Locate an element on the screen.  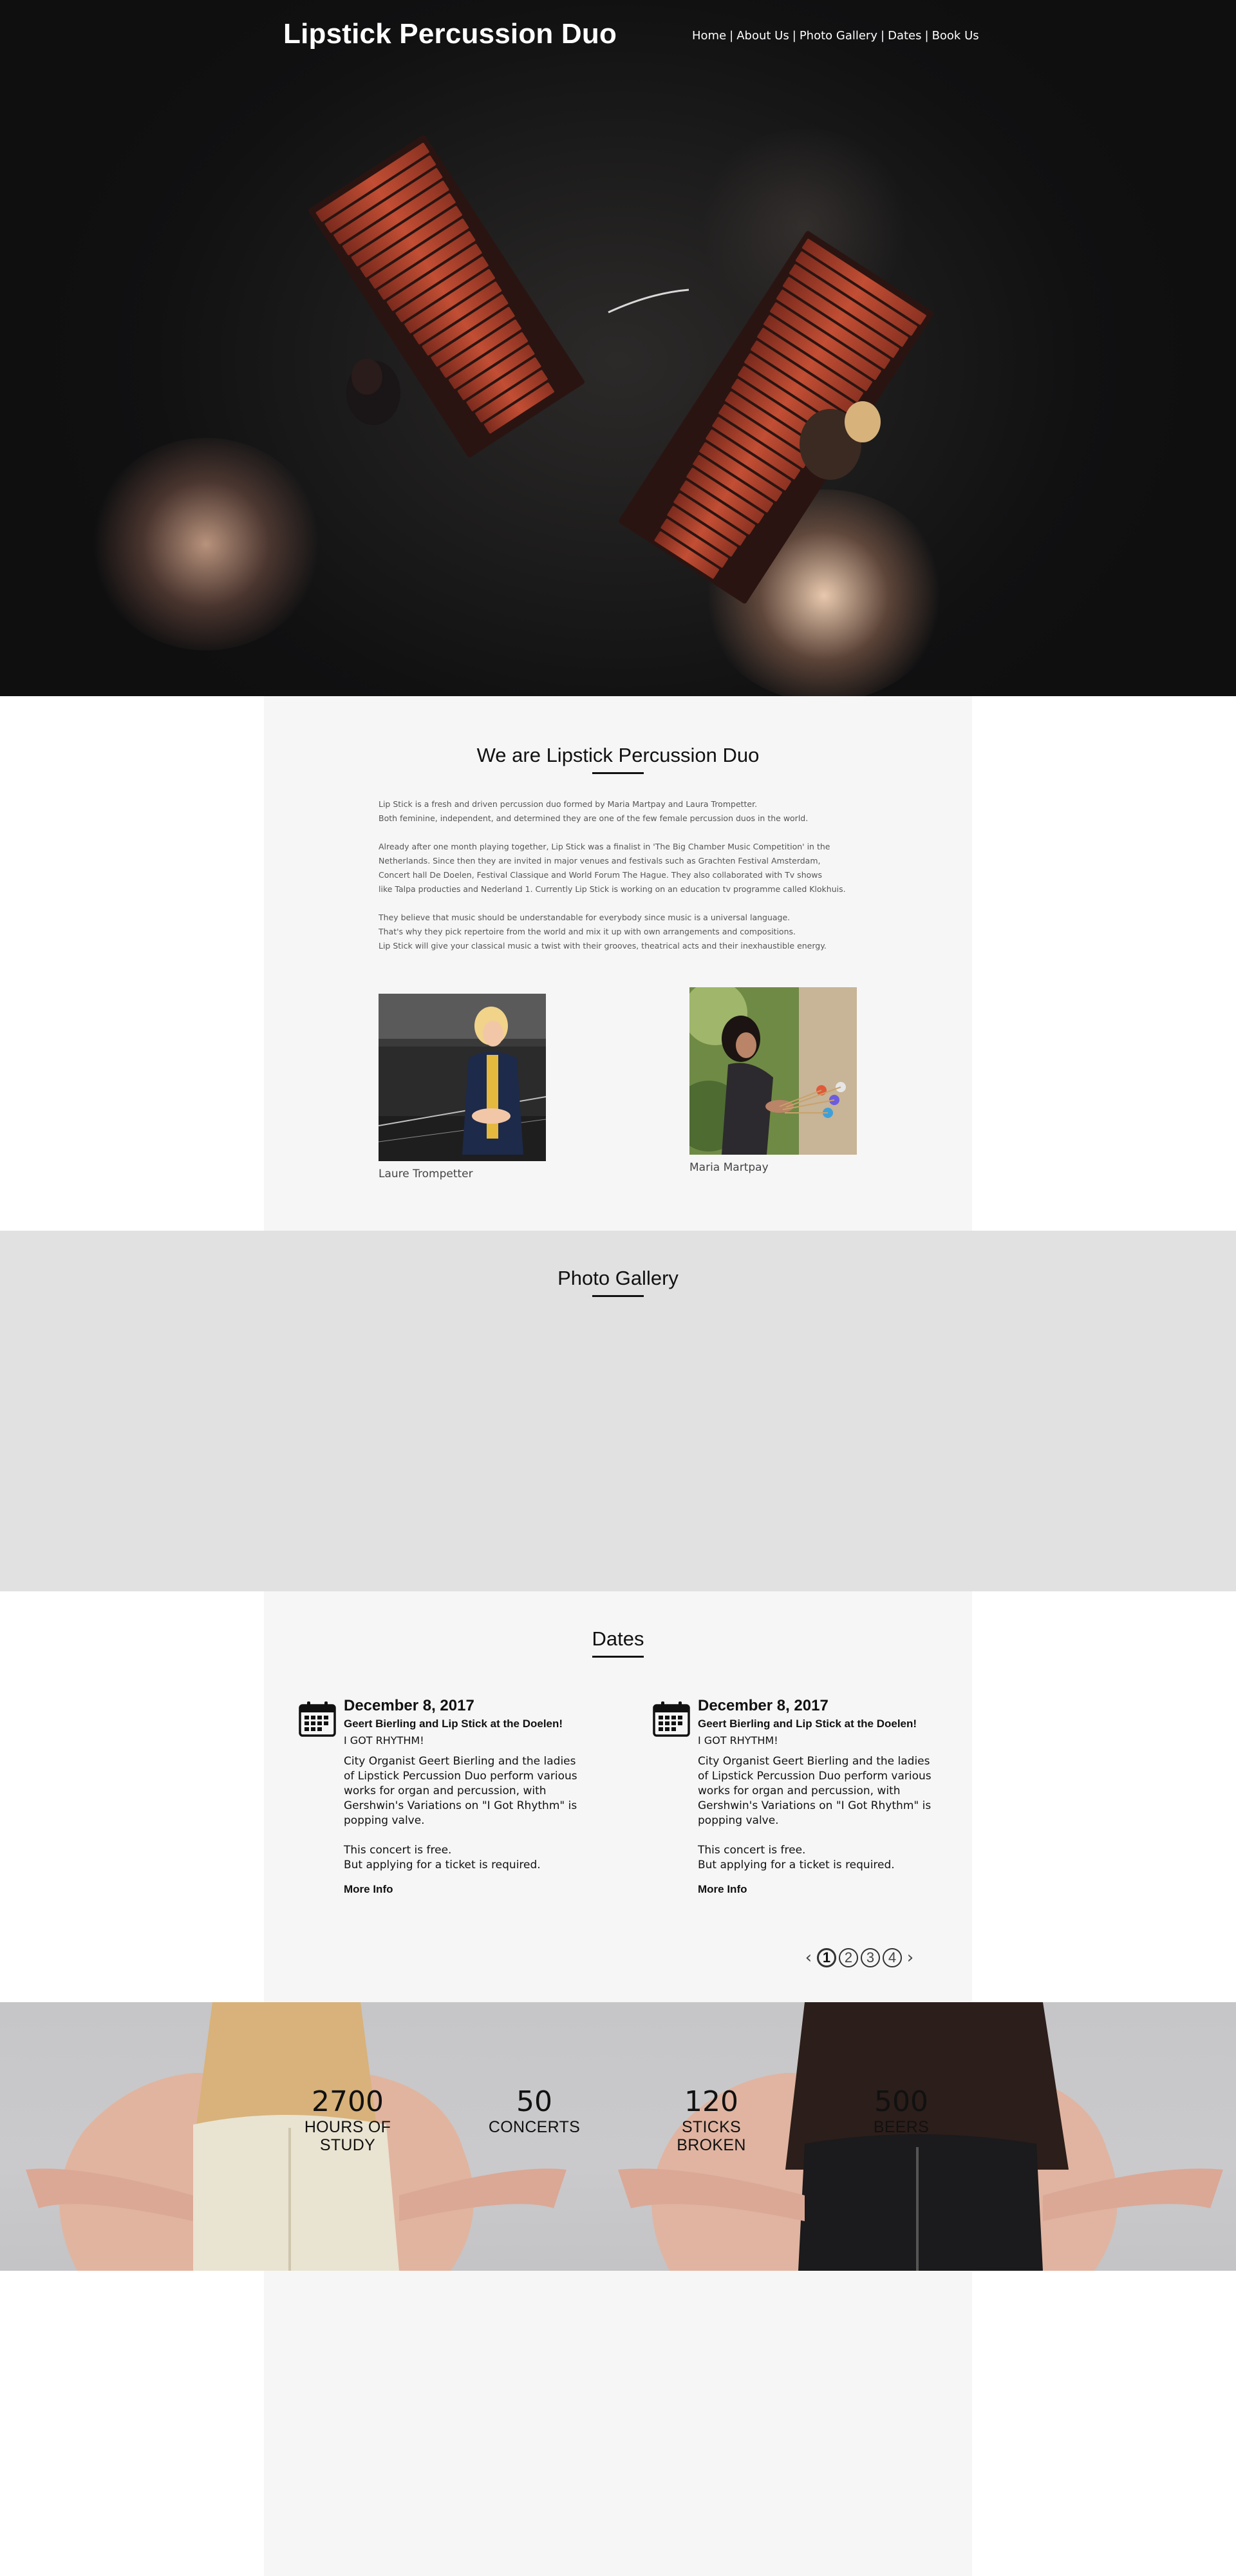
stat-value: 2700 is located at coordinates (348, 2101).